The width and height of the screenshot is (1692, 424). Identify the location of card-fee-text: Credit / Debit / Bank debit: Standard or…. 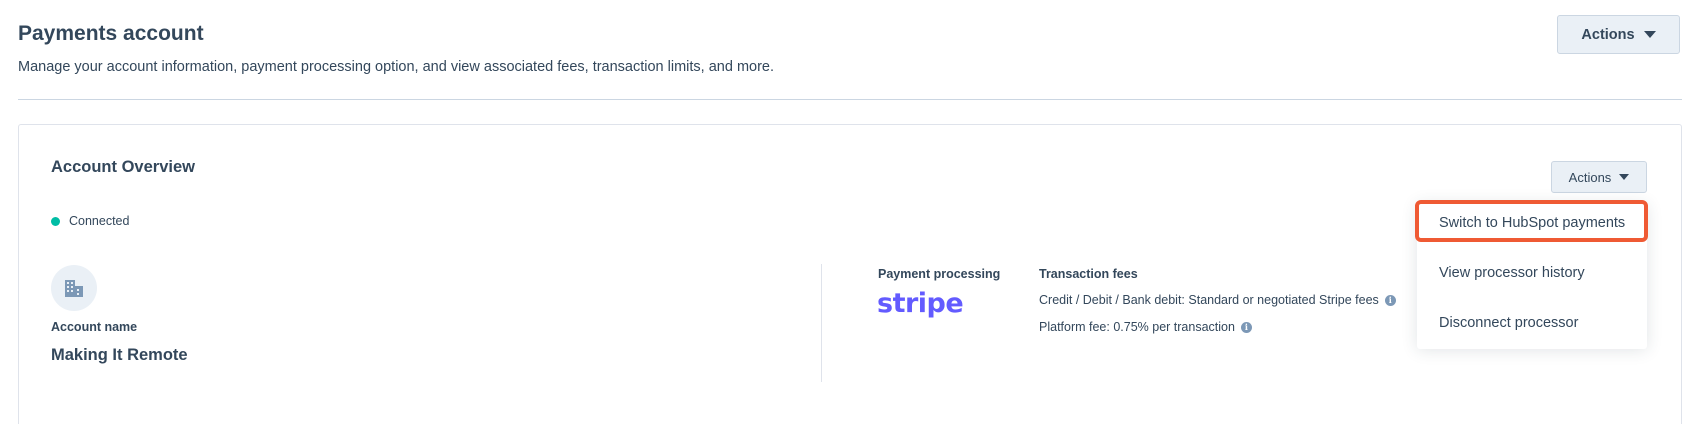
(1209, 300).